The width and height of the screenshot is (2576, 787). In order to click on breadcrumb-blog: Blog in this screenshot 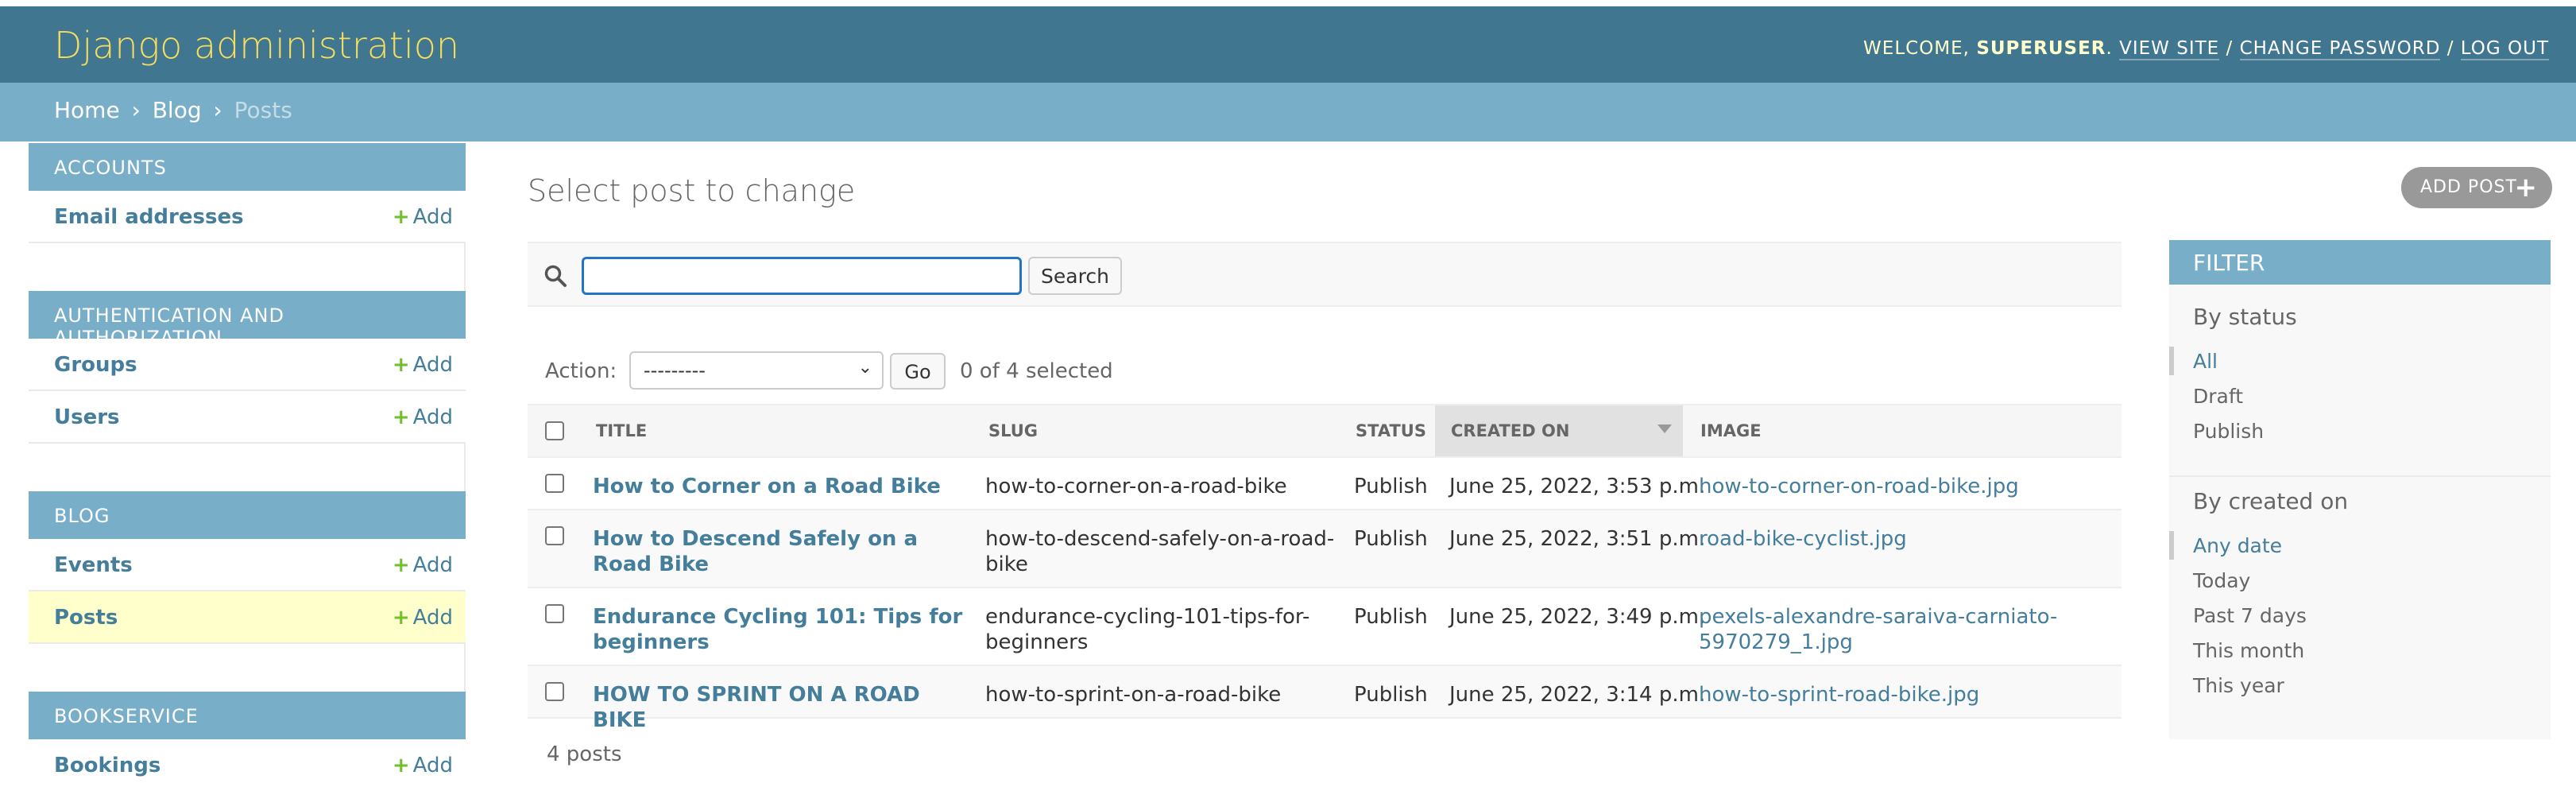, I will do `click(177, 110)`.